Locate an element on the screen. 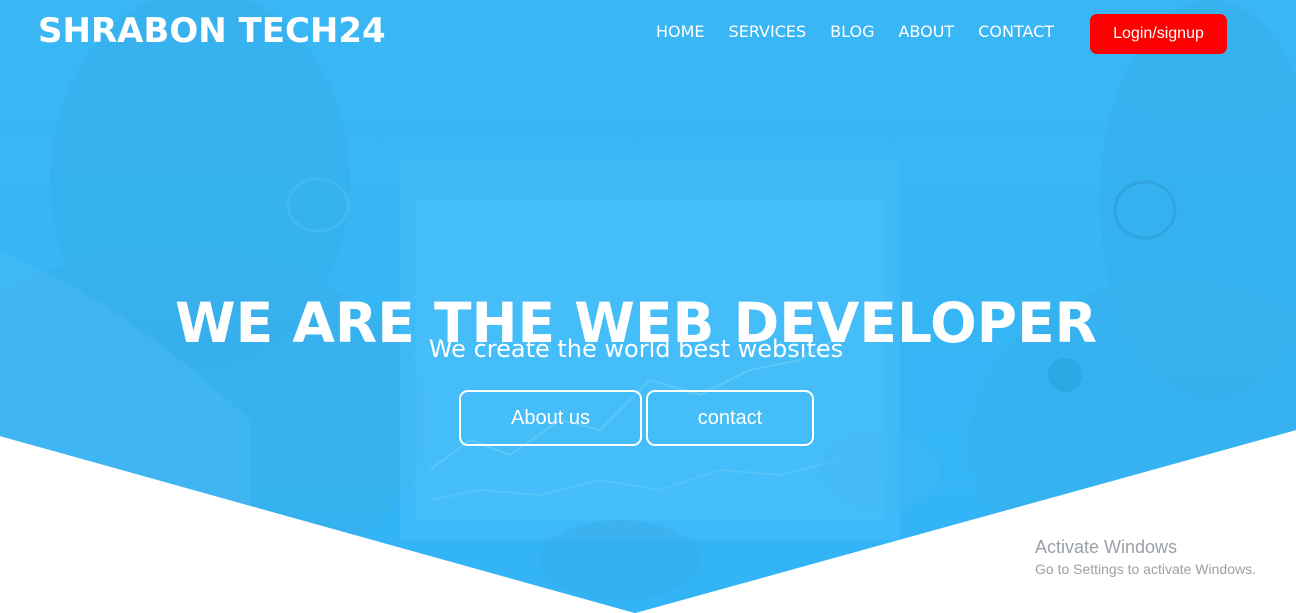  nav-item-services: SERVICES is located at coordinates (768, 31).